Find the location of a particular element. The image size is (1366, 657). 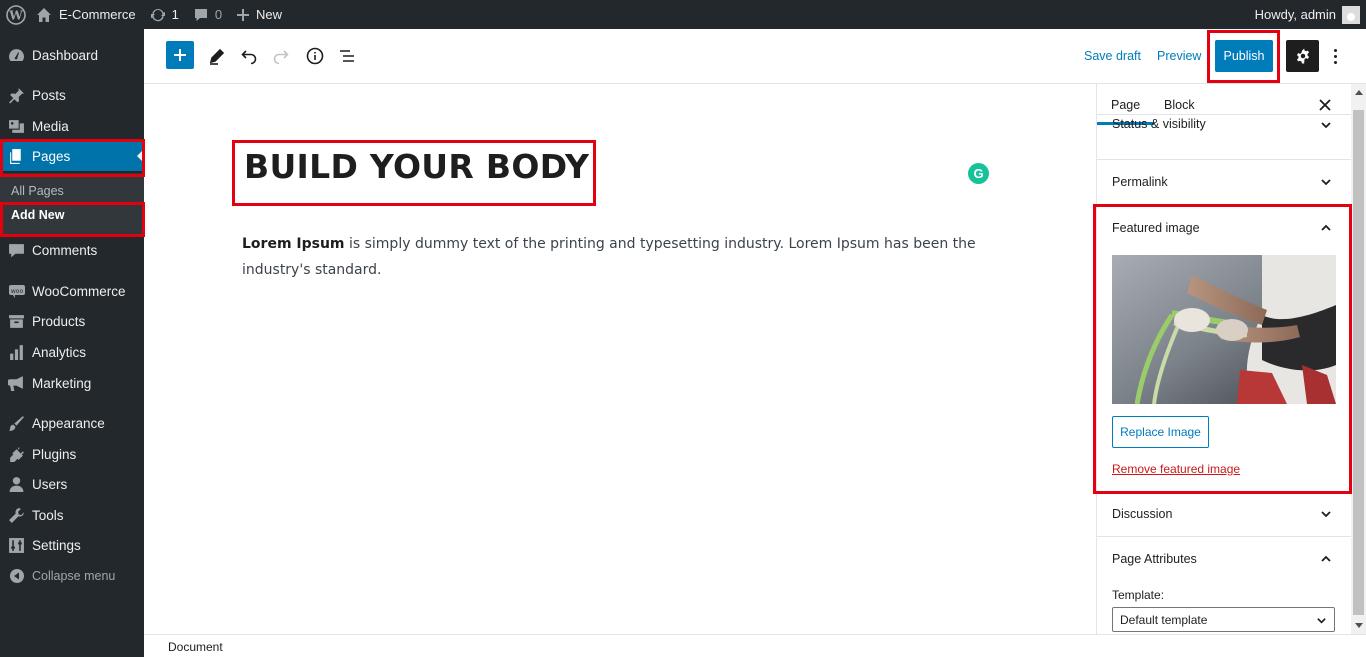

gear-icon is located at coordinates (1302, 56).